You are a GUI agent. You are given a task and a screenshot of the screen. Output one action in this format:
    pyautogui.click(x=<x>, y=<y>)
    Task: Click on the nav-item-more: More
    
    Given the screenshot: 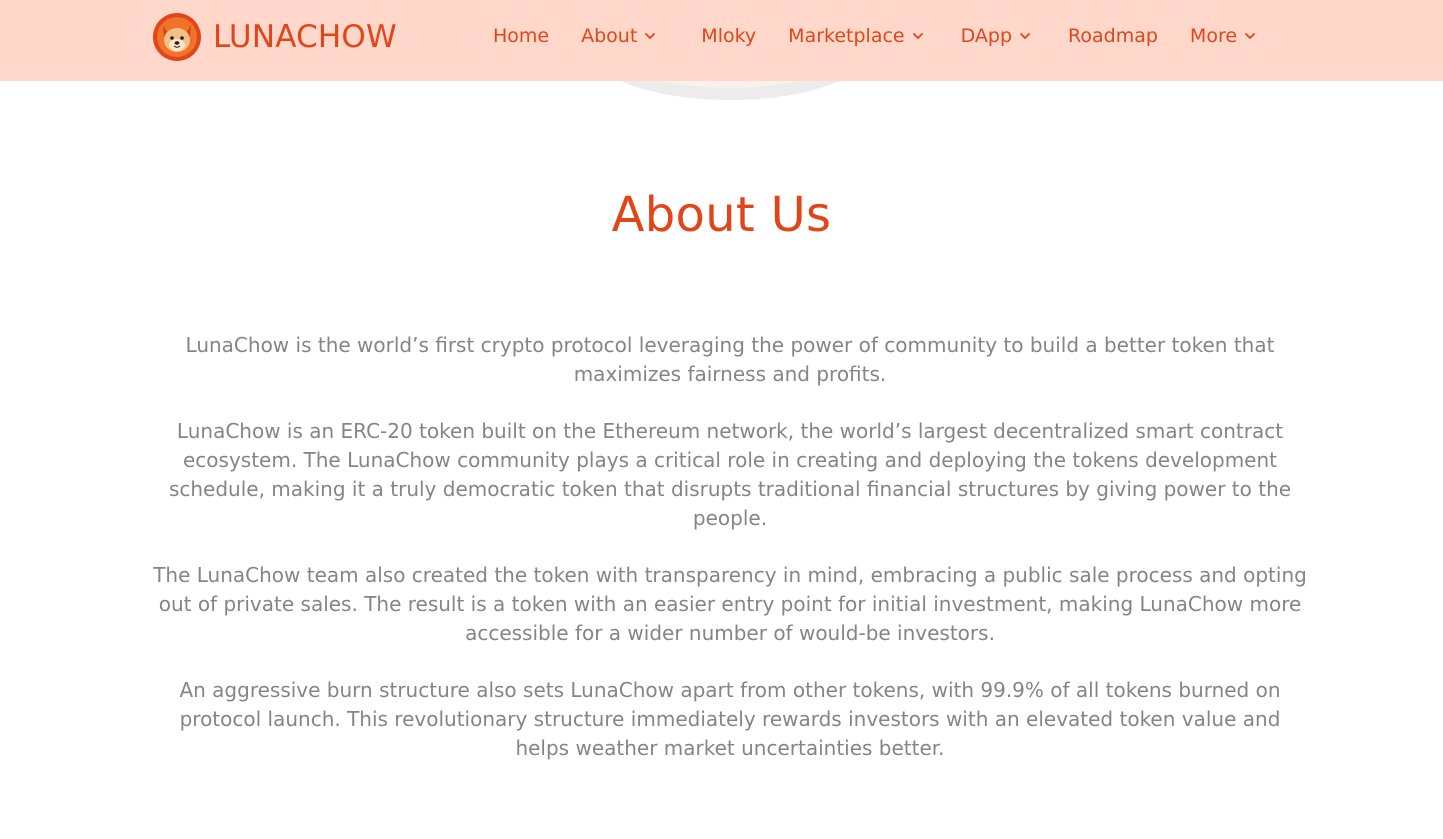 What is the action you would take?
    pyautogui.click(x=1223, y=36)
    